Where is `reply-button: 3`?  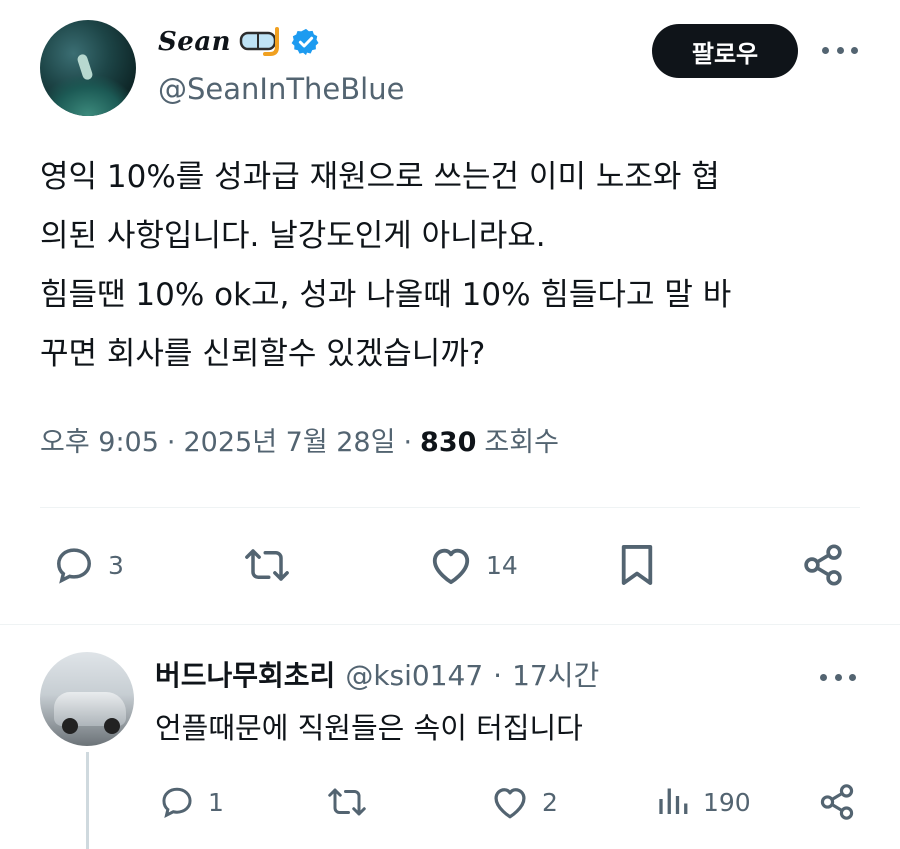
reply-button: 3 is located at coordinates (88, 565).